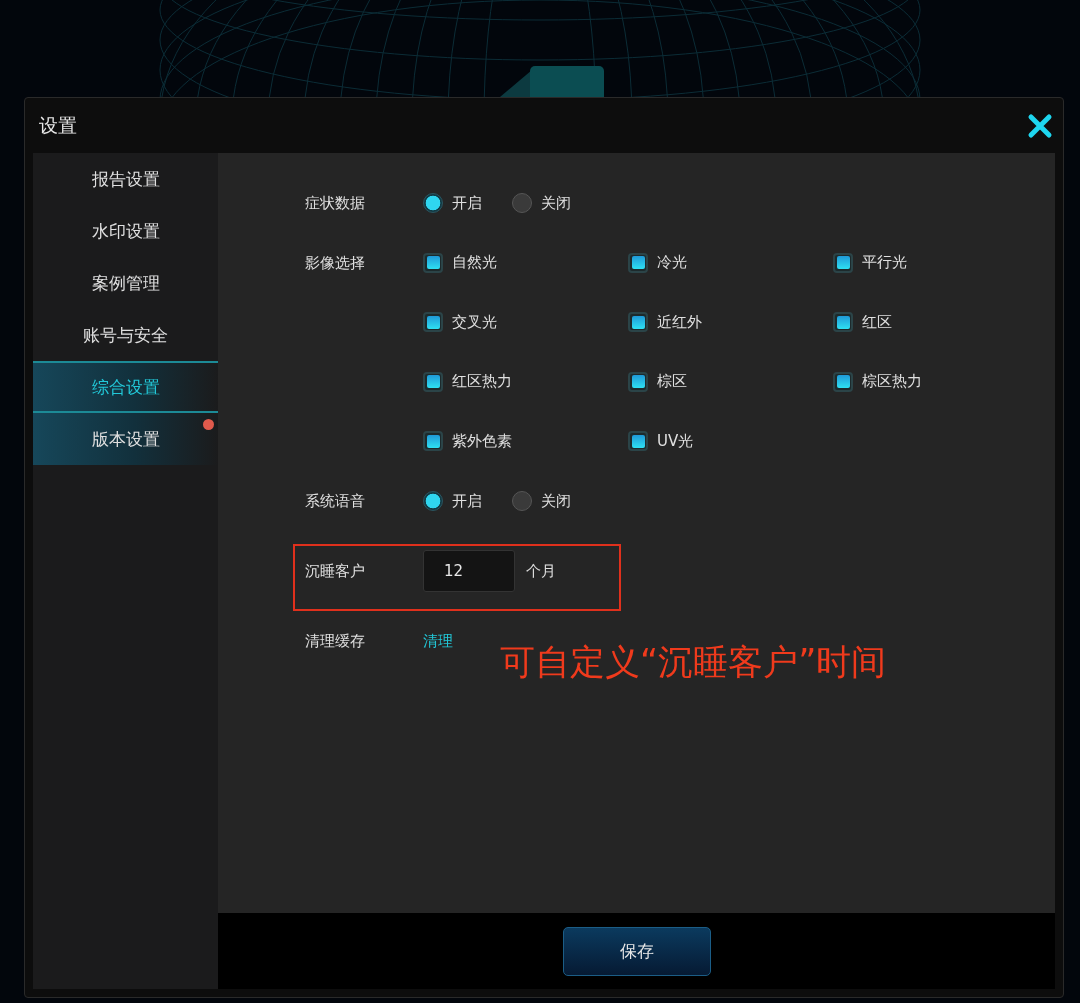 This screenshot has width=1080, height=1003. Describe the element at coordinates (58, 125) in the screenshot. I see `window-title: 设置` at that location.